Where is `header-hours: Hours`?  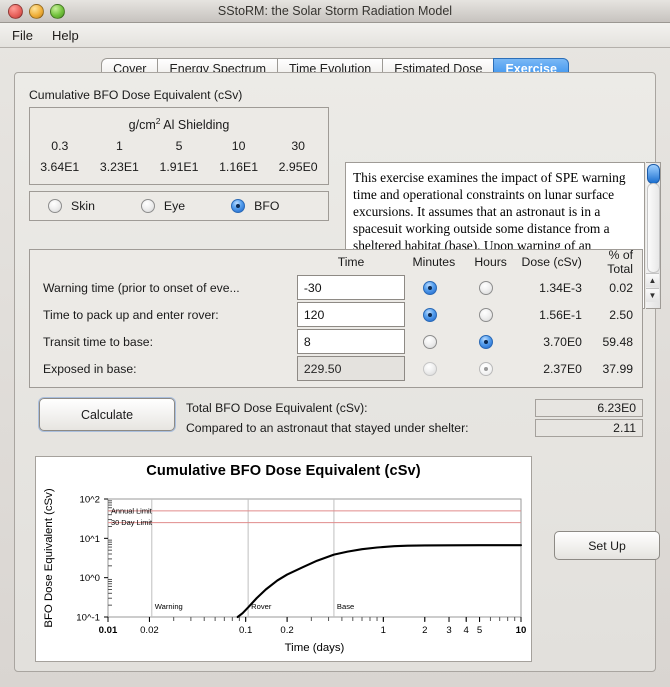 header-hours: Hours is located at coordinates (490, 262).